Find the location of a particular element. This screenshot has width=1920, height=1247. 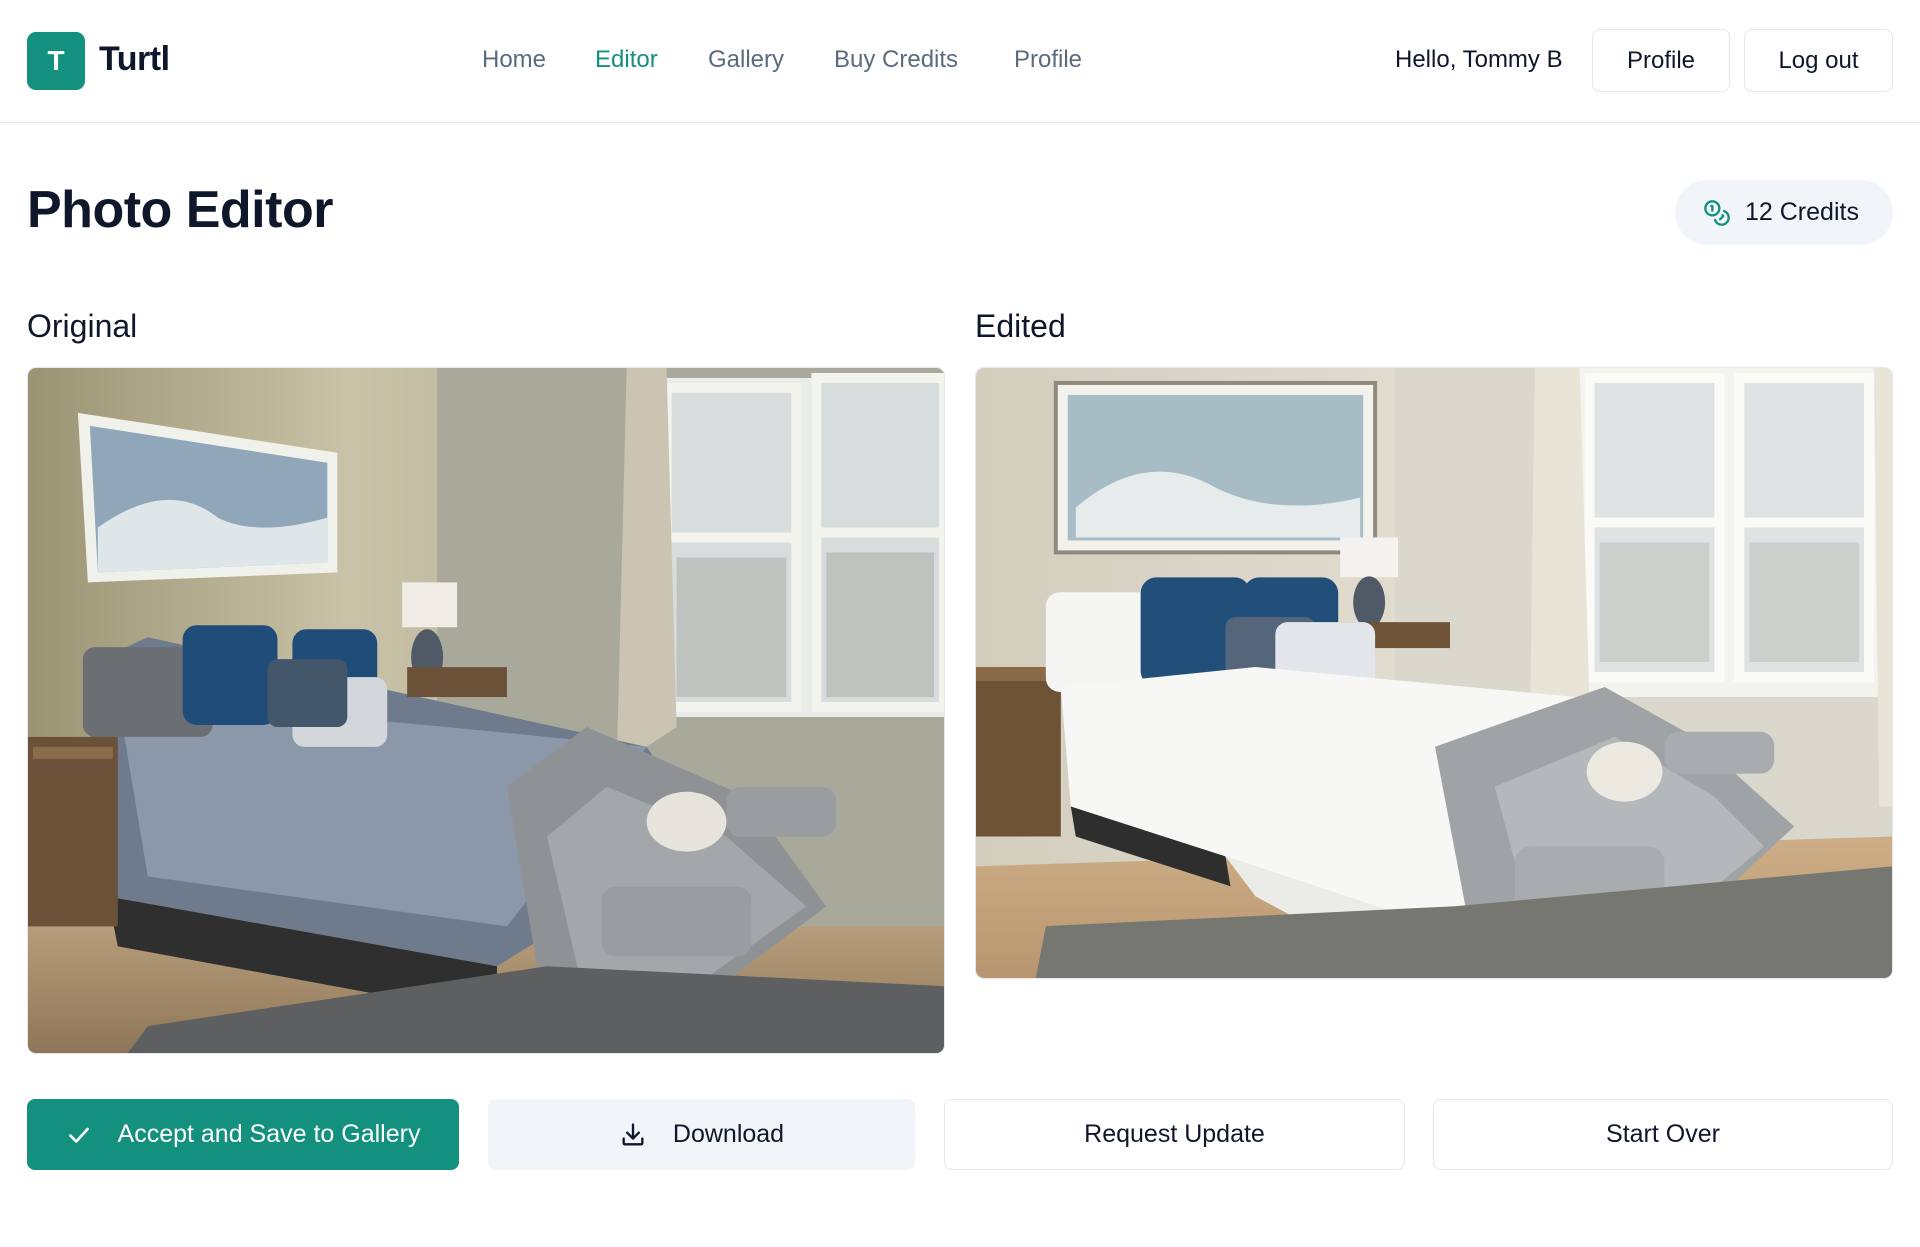

original-label: Original is located at coordinates (82, 326).